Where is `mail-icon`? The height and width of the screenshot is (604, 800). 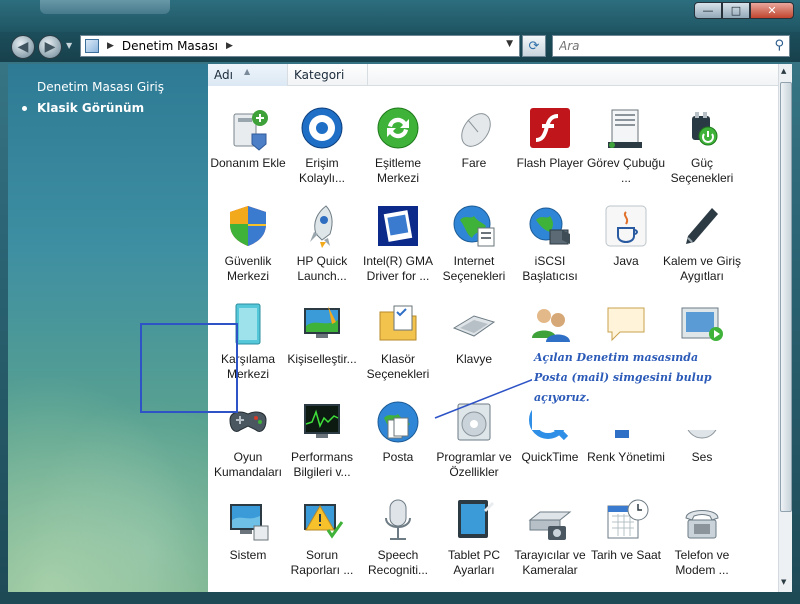 mail-icon is located at coordinates (398, 422).